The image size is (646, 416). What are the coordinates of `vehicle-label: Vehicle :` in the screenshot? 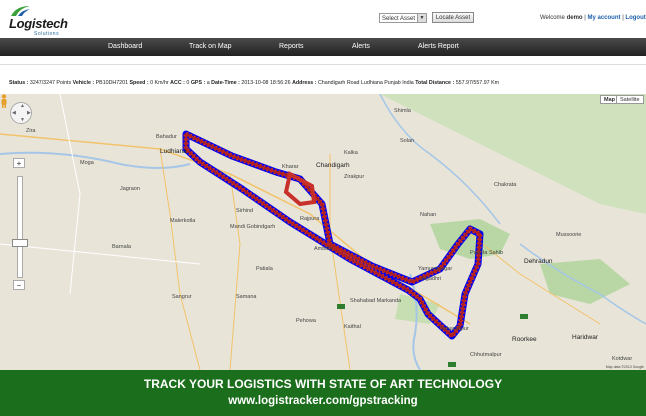 It's located at (83, 83).